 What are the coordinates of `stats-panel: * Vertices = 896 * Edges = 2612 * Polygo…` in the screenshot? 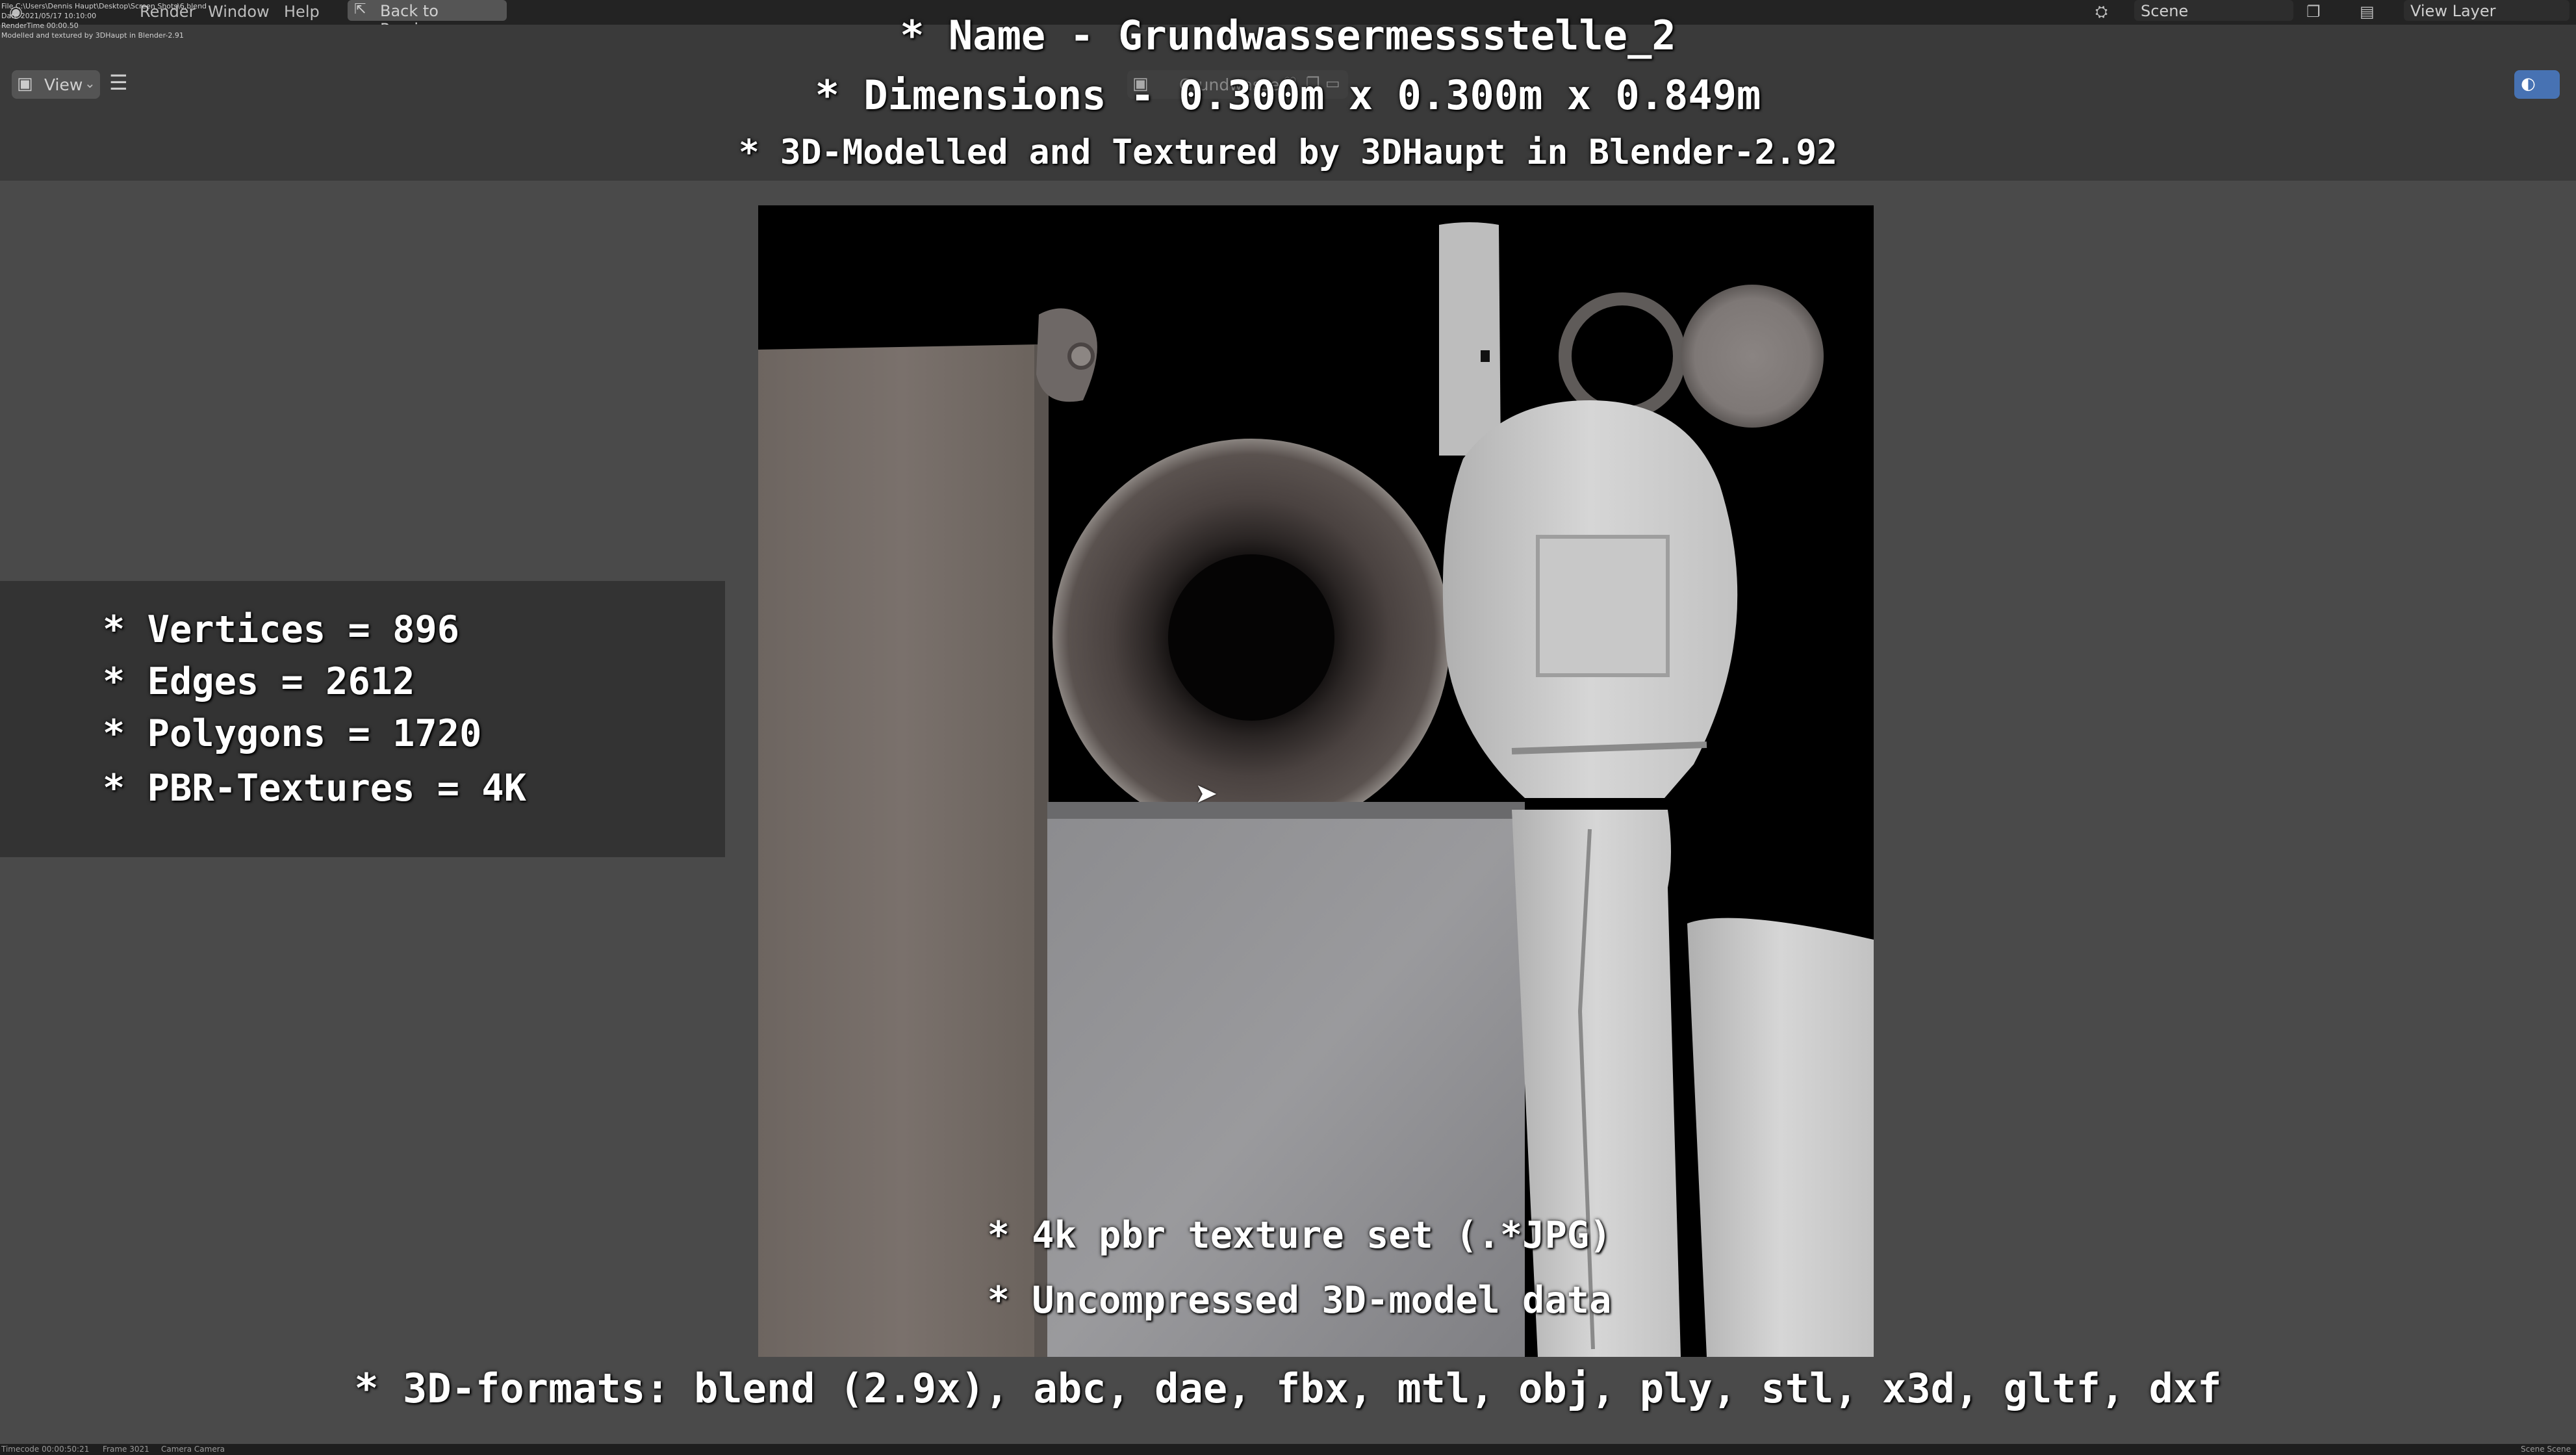 It's located at (362, 719).